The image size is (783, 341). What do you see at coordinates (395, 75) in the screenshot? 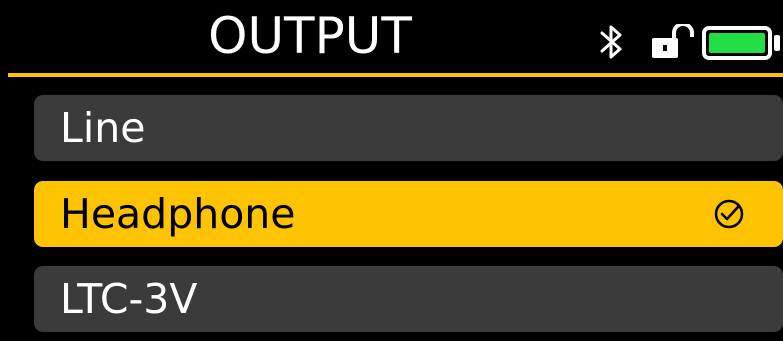
I see `header-divider` at bounding box center [395, 75].